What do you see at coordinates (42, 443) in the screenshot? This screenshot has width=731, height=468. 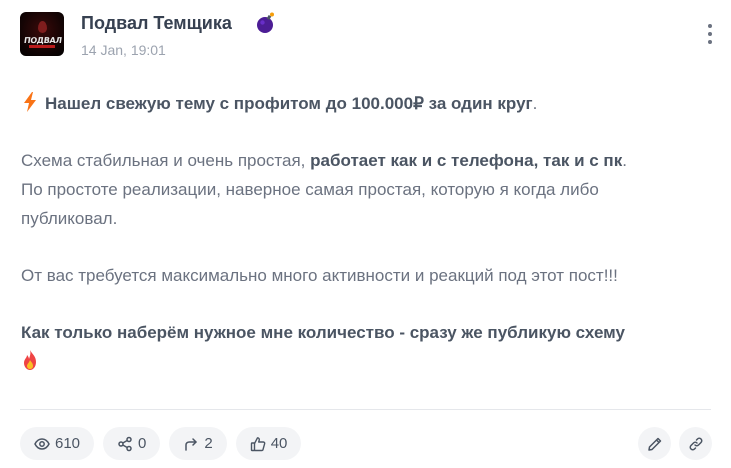 I see `eye-icon` at bounding box center [42, 443].